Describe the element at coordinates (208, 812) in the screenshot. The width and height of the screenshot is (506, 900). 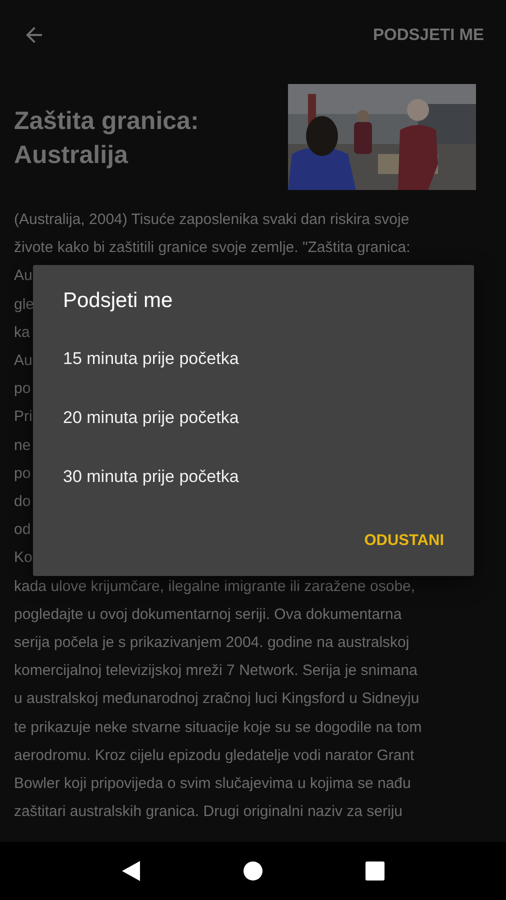
I see `description-text: zaštitari australskih granica. Drugi originalni naziv za seriju` at that location.